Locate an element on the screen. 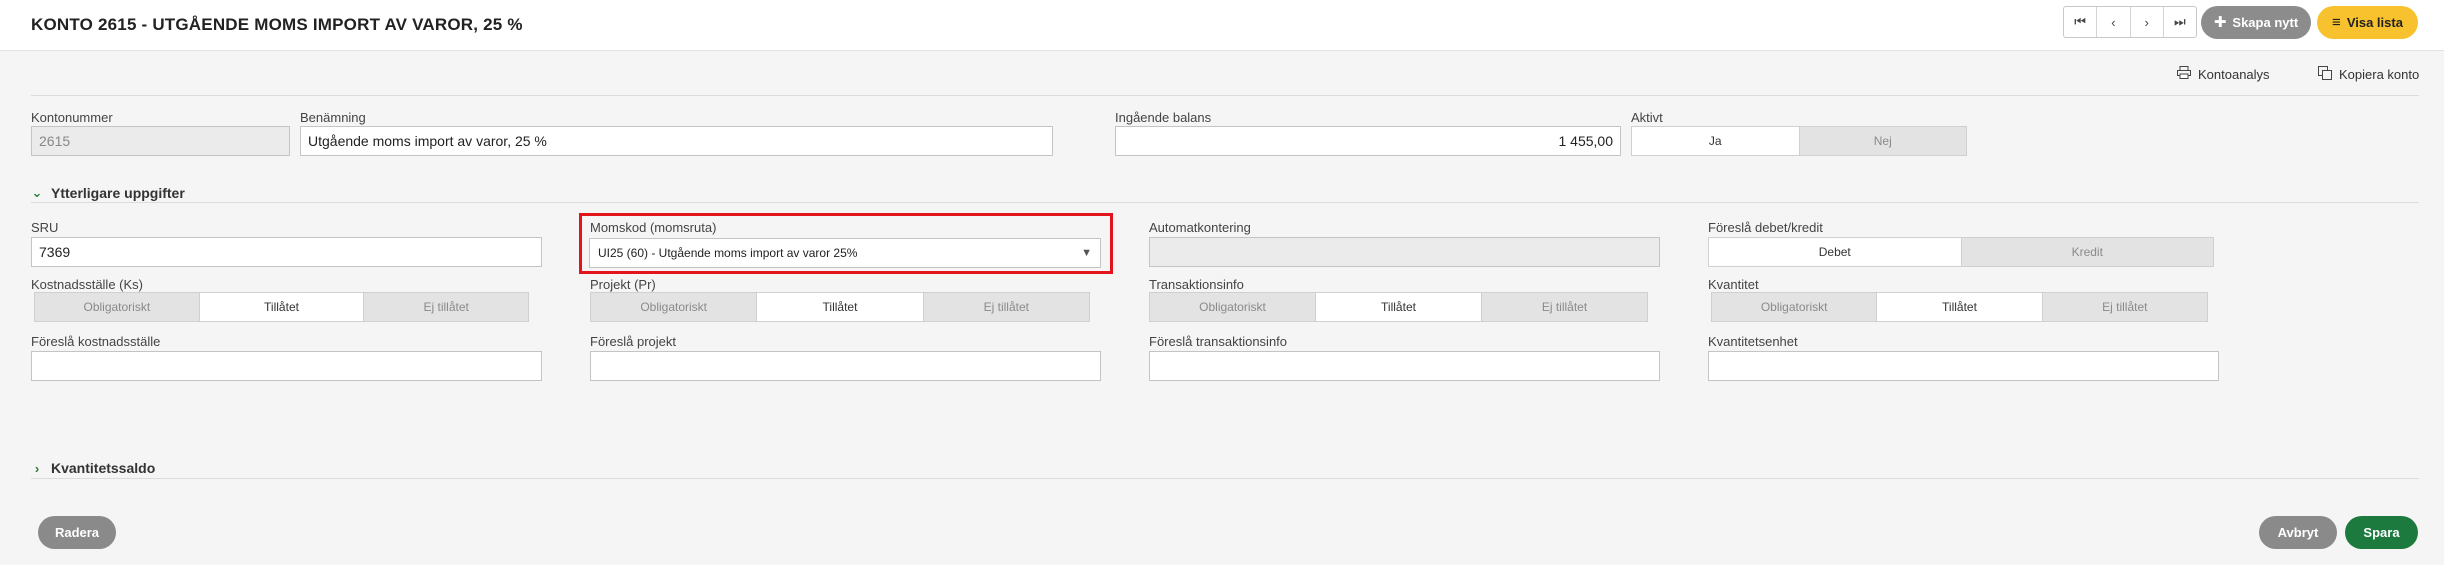  kvantitet-label: Kvantitet is located at coordinates (1733, 284).